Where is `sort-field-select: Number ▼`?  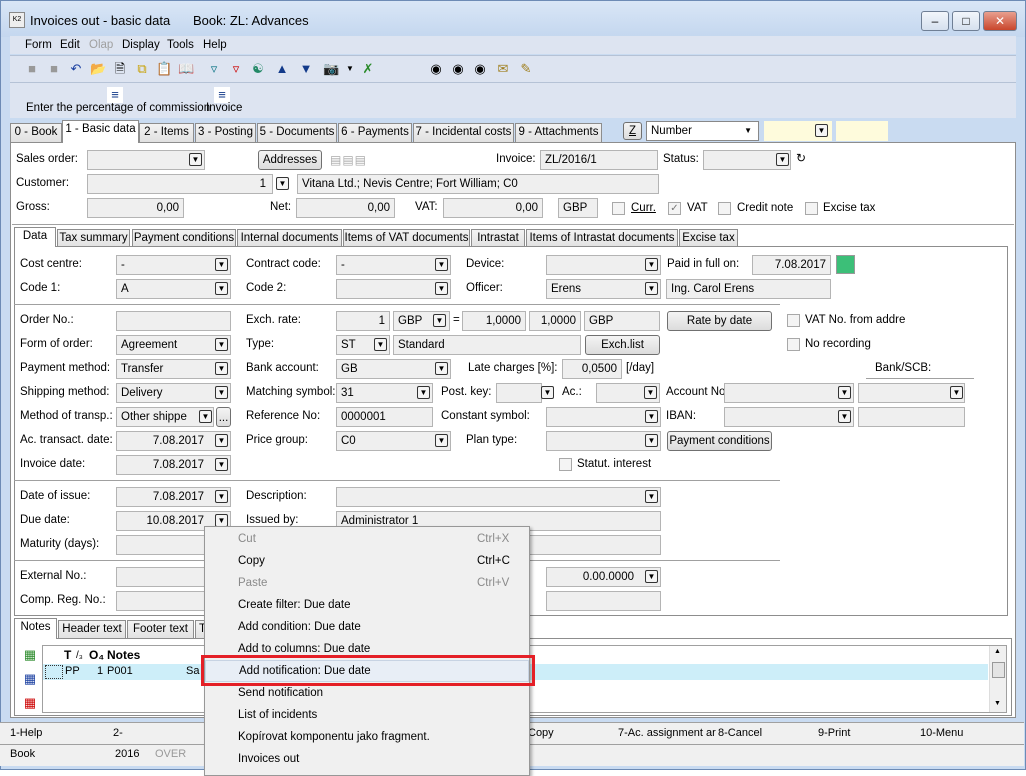
sort-field-select: Number ▼ is located at coordinates (702, 131).